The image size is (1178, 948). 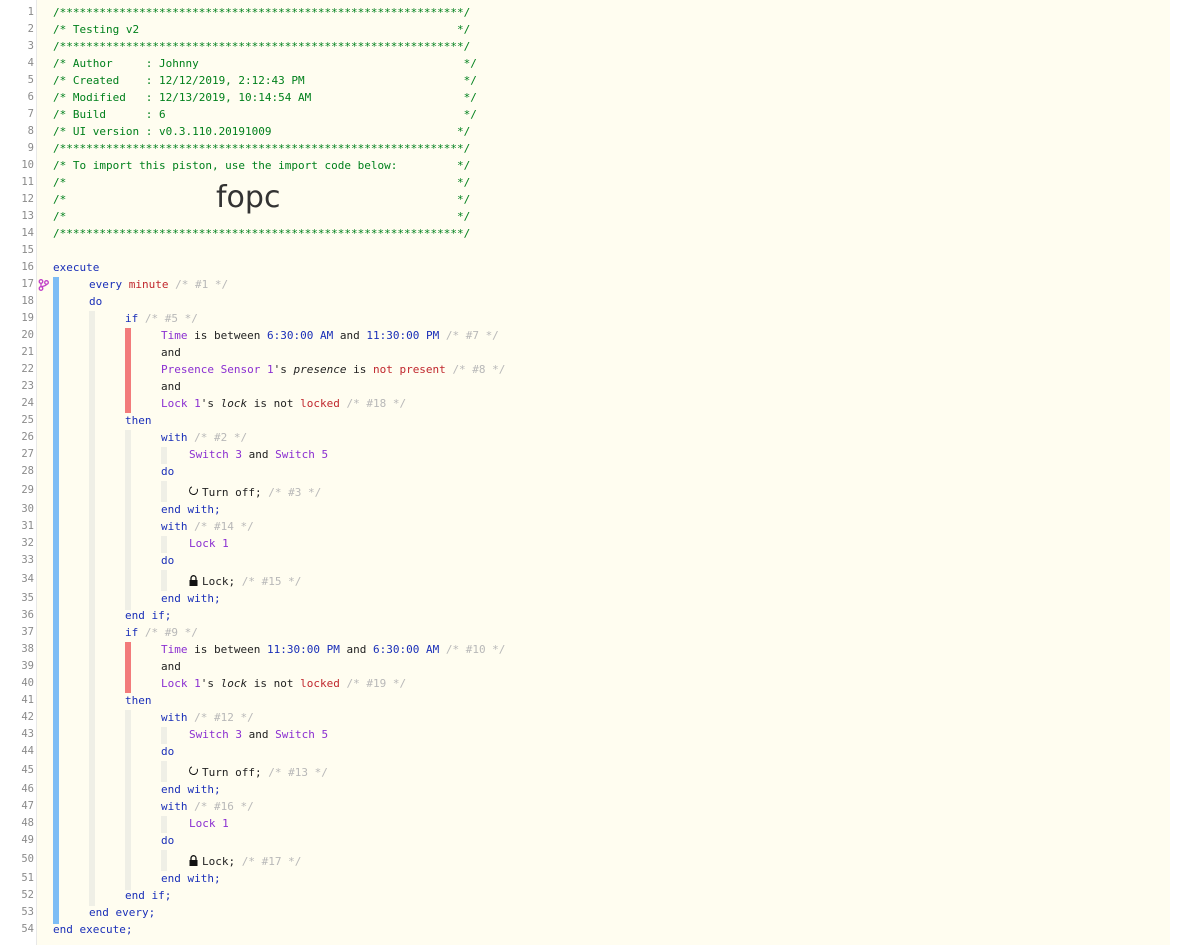 I want to click on end-execute-keyword: end execute;, so click(x=92, y=929).